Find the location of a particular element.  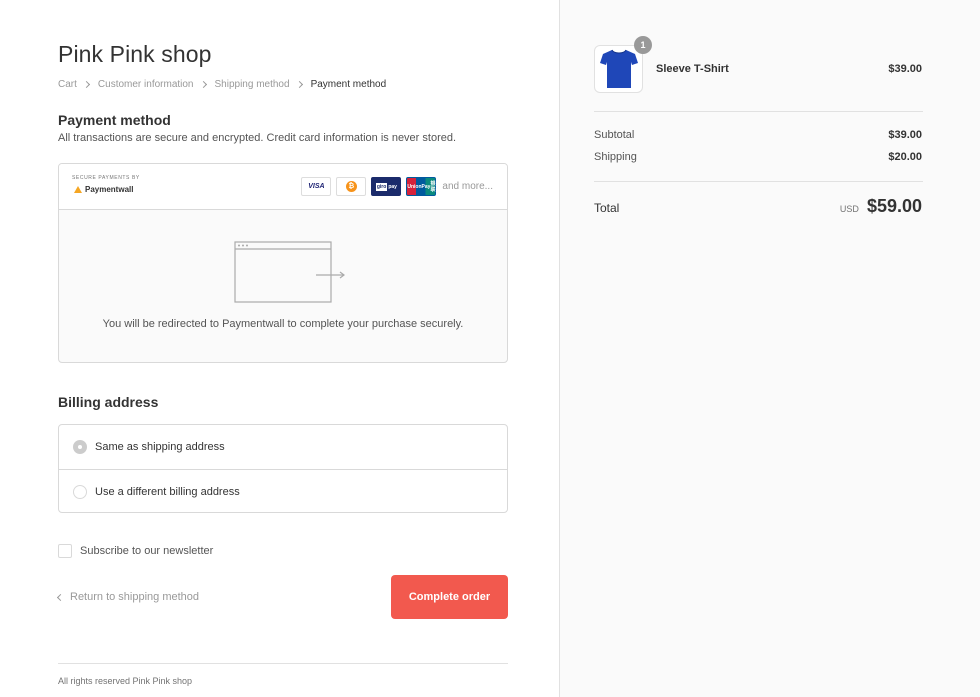

product-thumbnail is located at coordinates (618, 69).